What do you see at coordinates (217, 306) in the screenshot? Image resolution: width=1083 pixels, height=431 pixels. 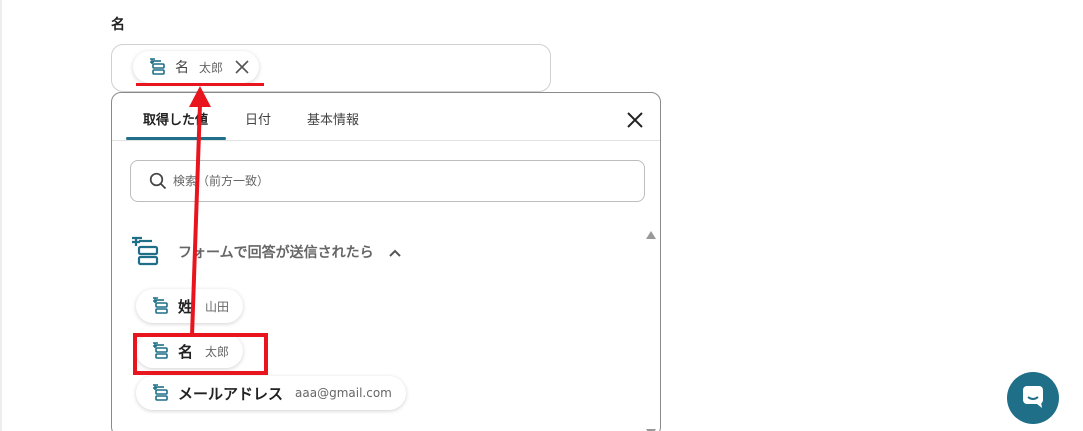 I see `item-value: 山田` at bounding box center [217, 306].